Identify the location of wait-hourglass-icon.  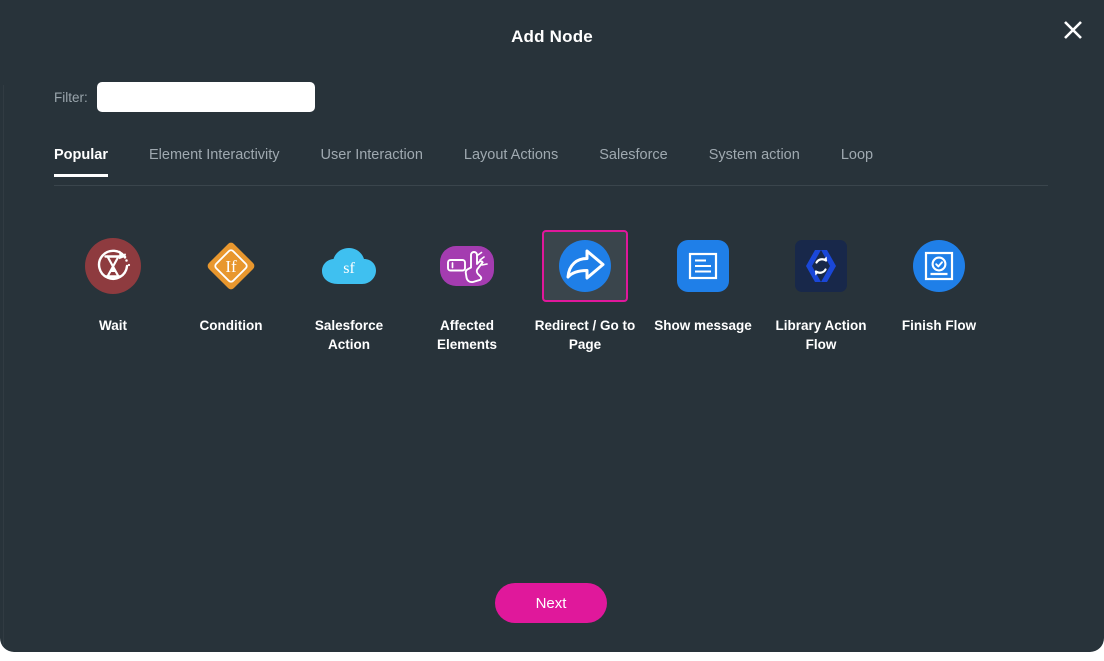
(113, 266).